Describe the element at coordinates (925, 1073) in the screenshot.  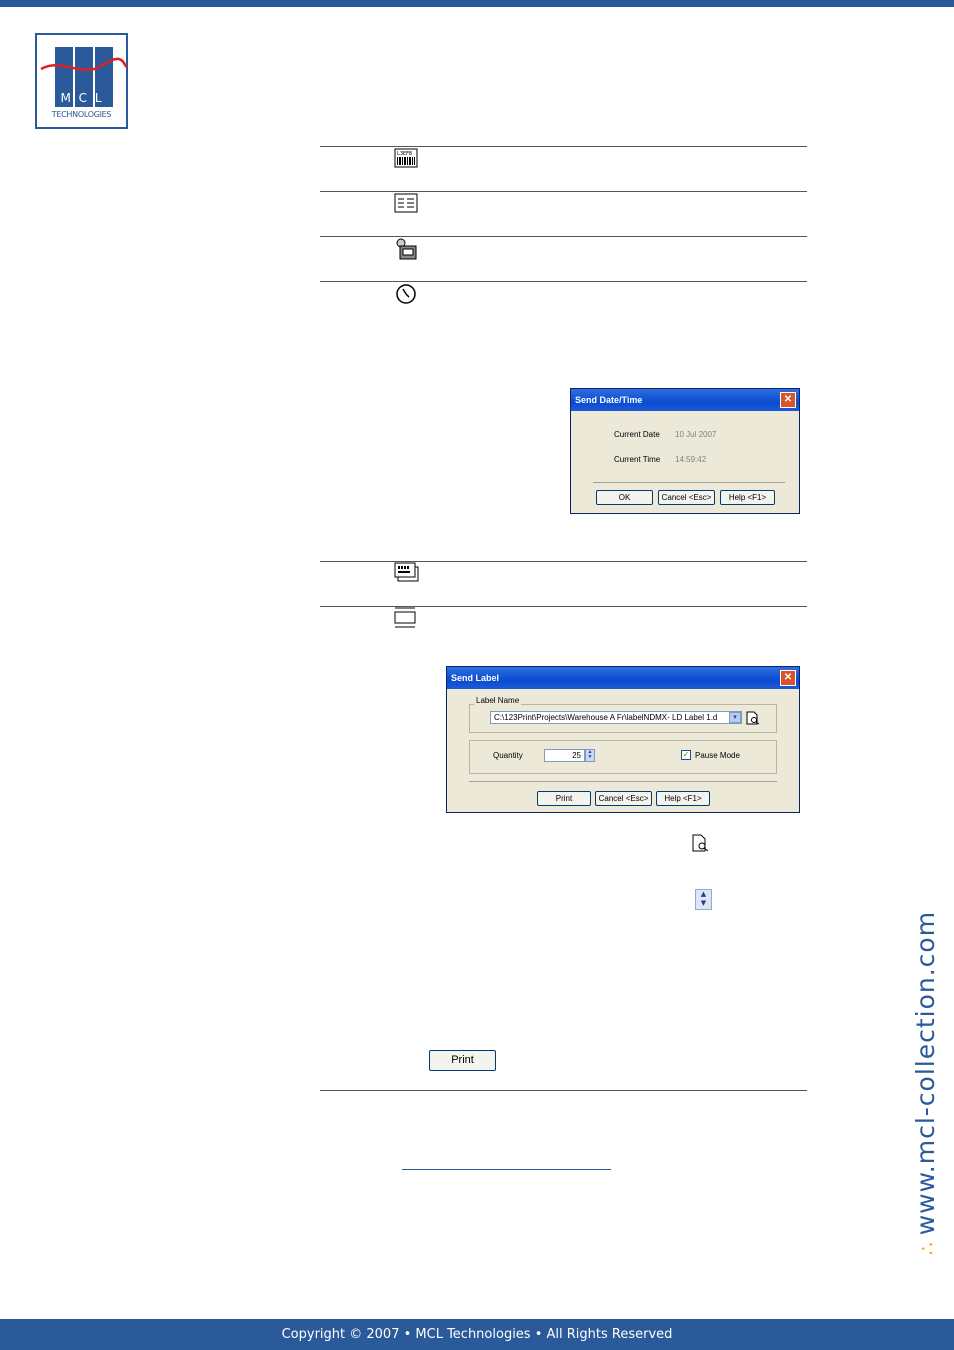
I see `sidebar-url-text: www.mcl-collection.com` at that location.